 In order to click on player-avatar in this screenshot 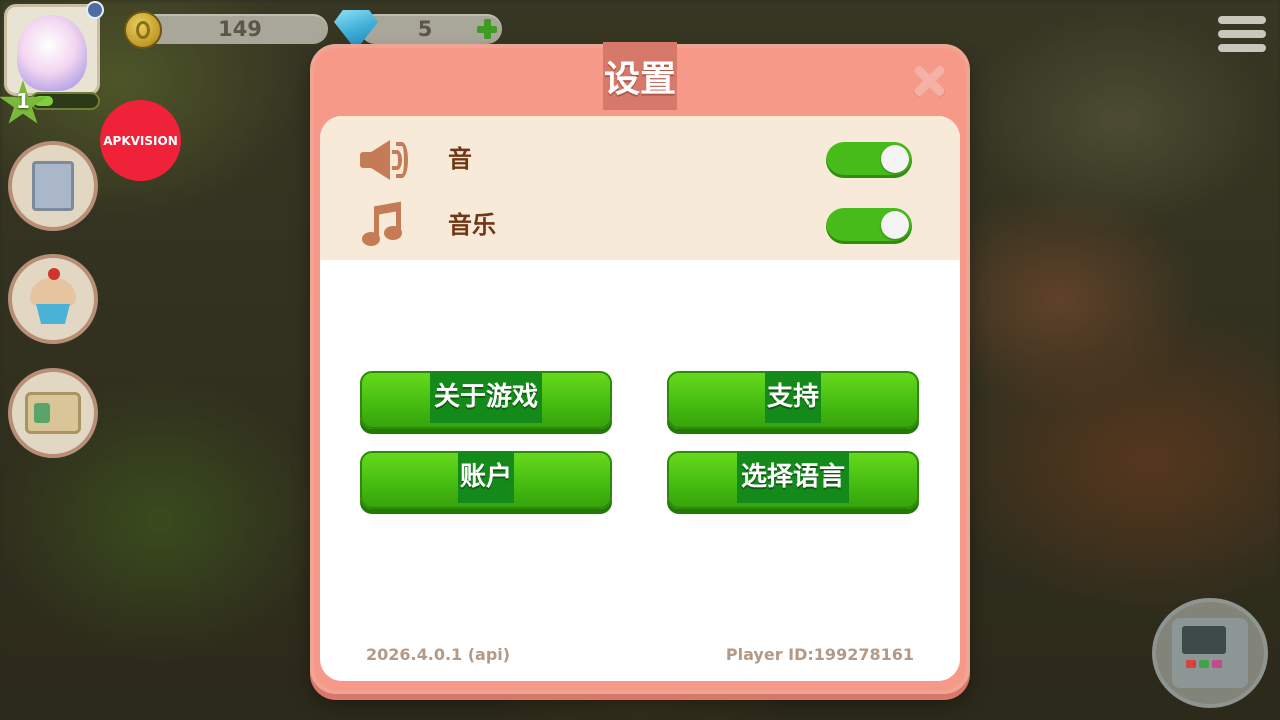, I will do `click(52, 50)`.